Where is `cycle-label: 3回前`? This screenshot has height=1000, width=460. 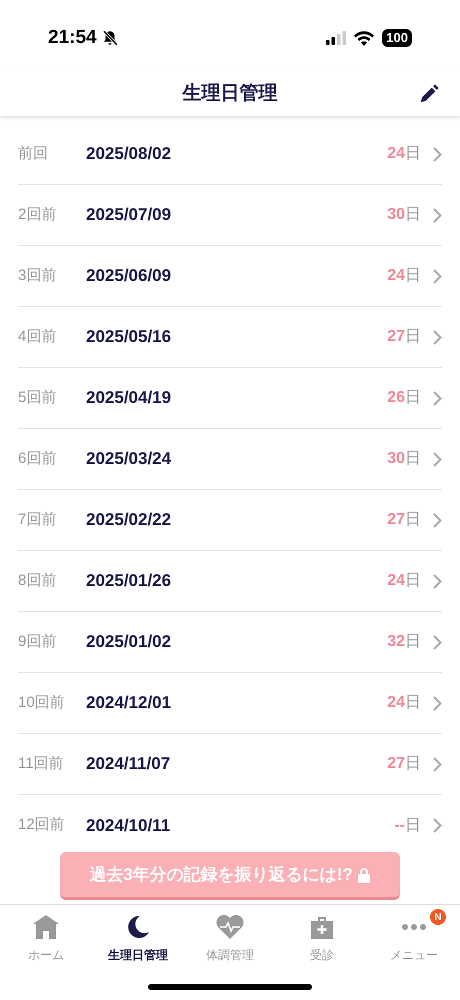 cycle-label: 3回前 is located at coordinates (38, 276).